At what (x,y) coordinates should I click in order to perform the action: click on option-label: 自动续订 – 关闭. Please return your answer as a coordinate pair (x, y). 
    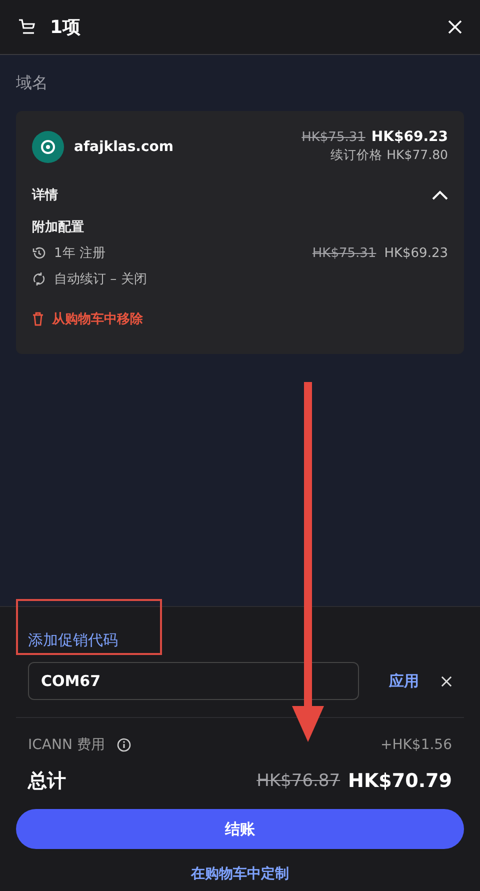
    Looking at the image, I should click on (101, 279).